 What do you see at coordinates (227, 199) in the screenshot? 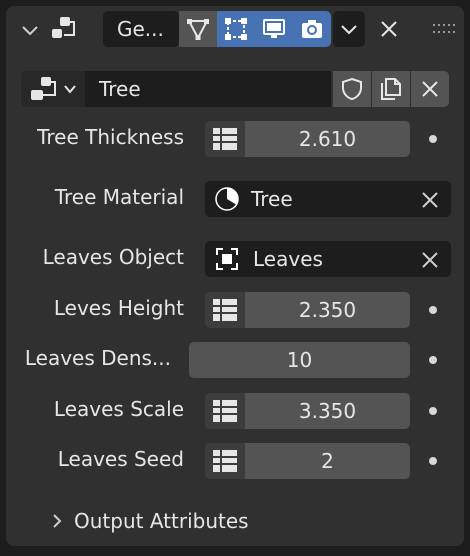
I see `material-icon` at bounding box center [227, 199].